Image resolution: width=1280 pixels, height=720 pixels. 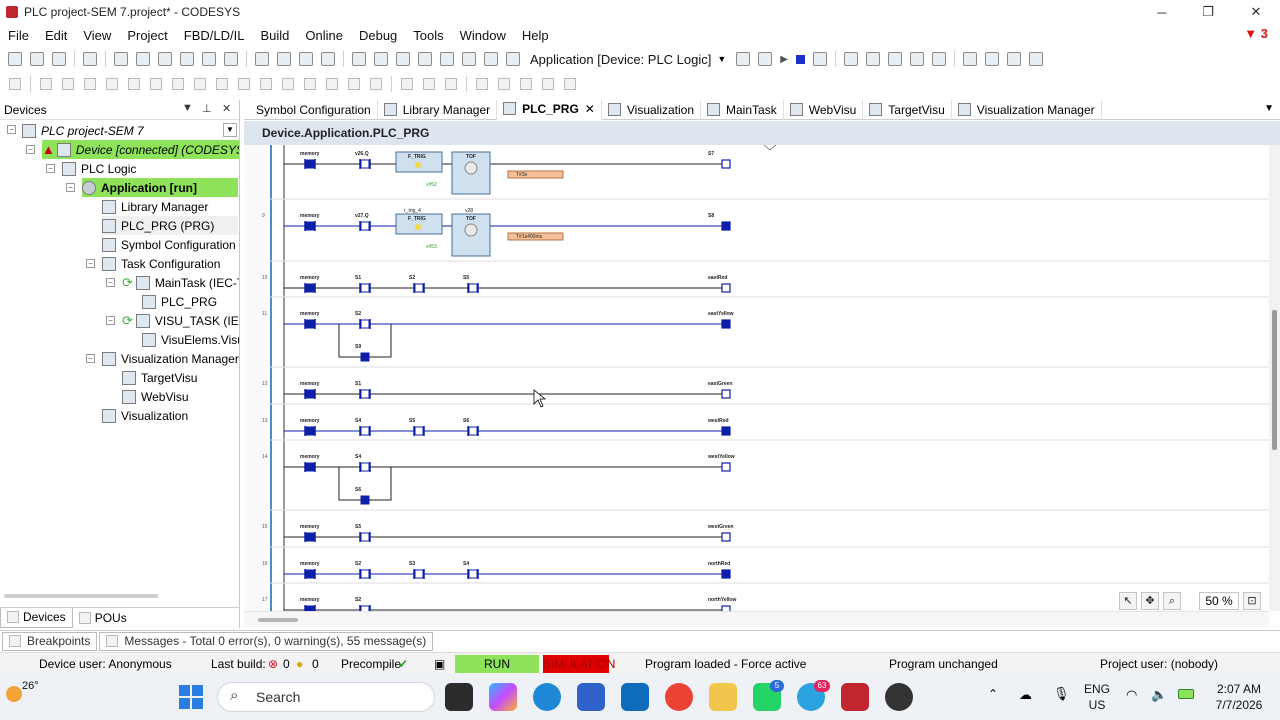 I want to click on chevron-down-icon: ▼, so click(x=721, y=59).